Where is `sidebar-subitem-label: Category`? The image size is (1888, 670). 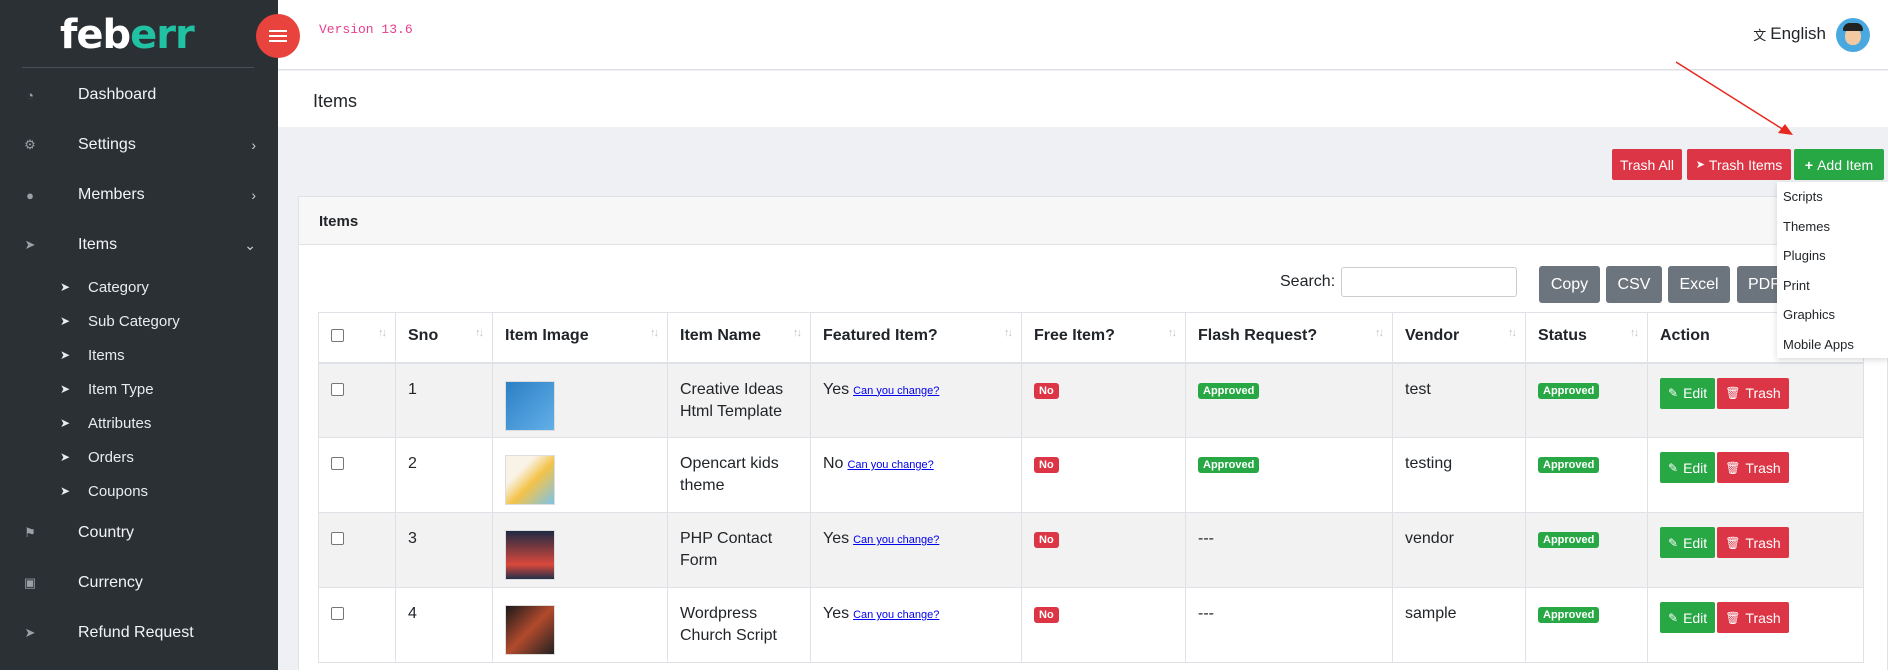
sidebar-subitem-label: Category is located at coordinates (118, 287).